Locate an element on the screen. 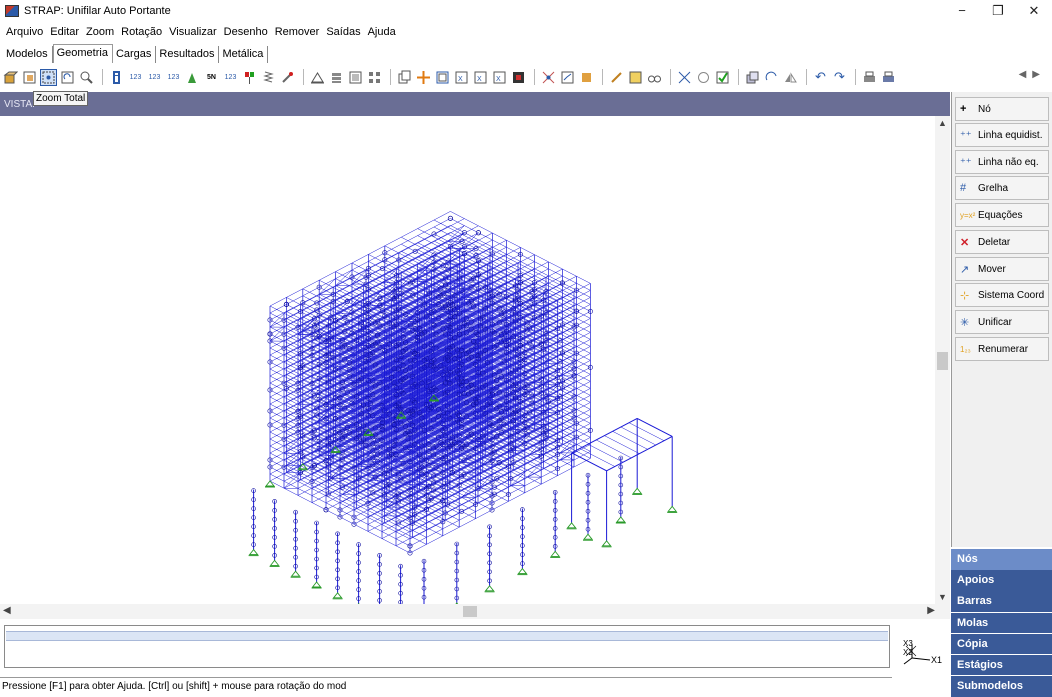  menu-desenho: Desenho is located at coordinates (247, 32).